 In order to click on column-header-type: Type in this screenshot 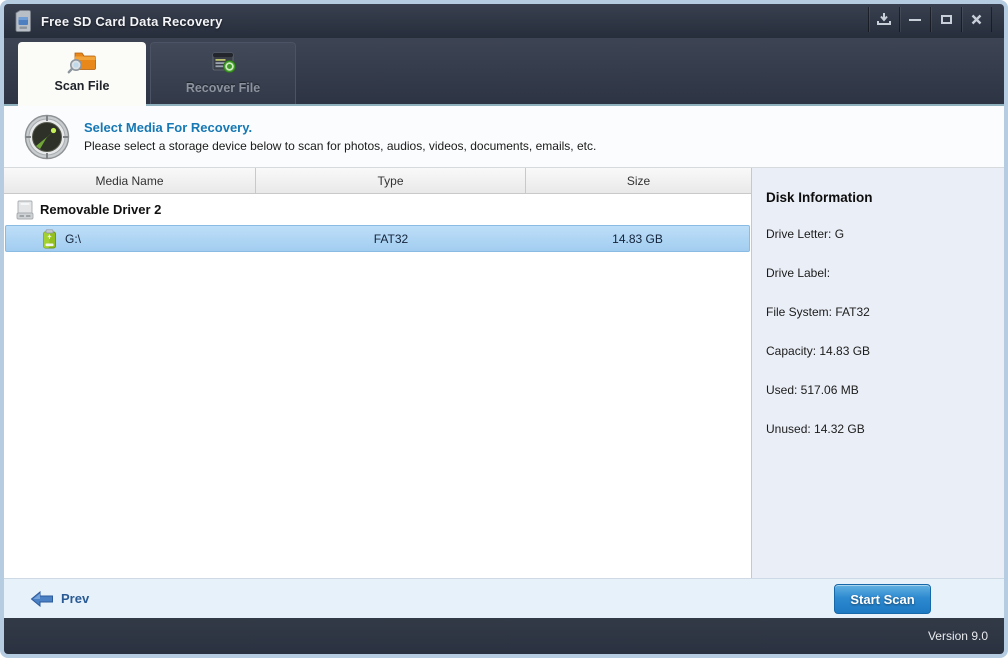, I will do `click(390, 180)`.